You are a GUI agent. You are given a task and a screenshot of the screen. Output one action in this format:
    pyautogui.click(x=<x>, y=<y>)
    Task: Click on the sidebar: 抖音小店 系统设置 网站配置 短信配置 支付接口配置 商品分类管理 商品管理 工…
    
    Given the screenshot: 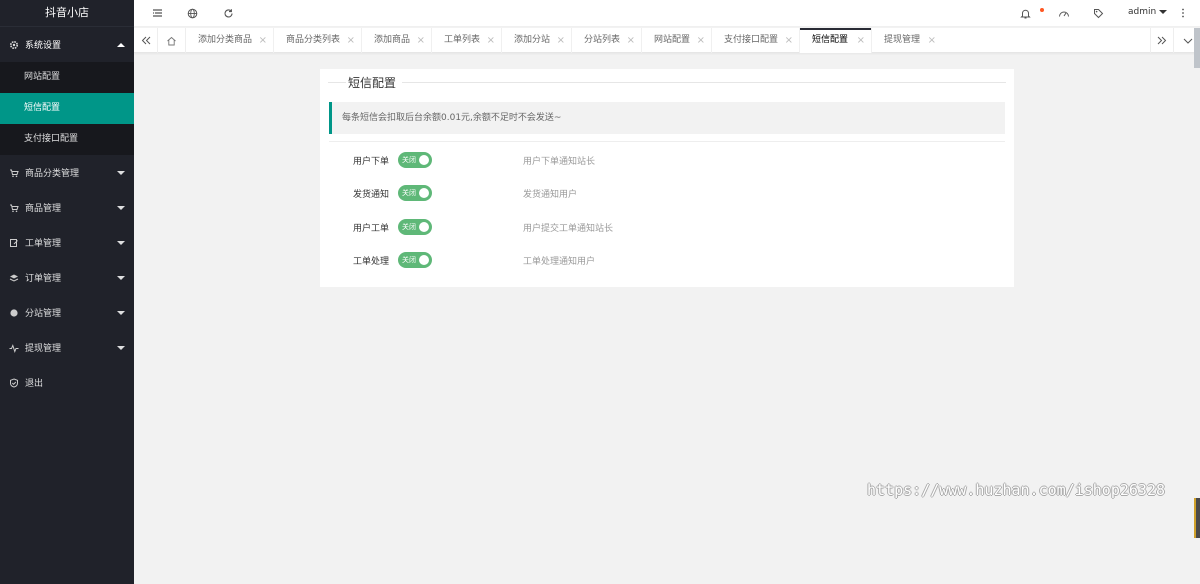 What is the action you would take?
    pyautogui.click(x=67, y=292)
    